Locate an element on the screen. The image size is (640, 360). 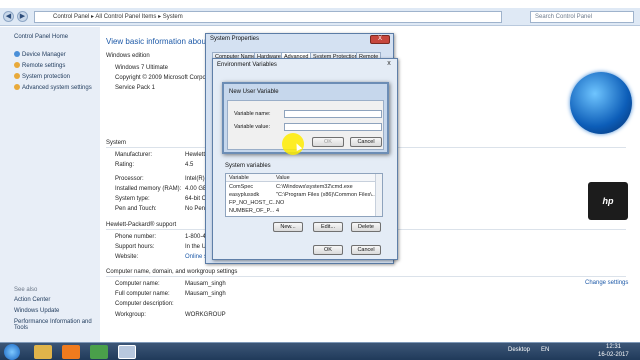
row-label: Computer description: is located at coordinates (144, 304).